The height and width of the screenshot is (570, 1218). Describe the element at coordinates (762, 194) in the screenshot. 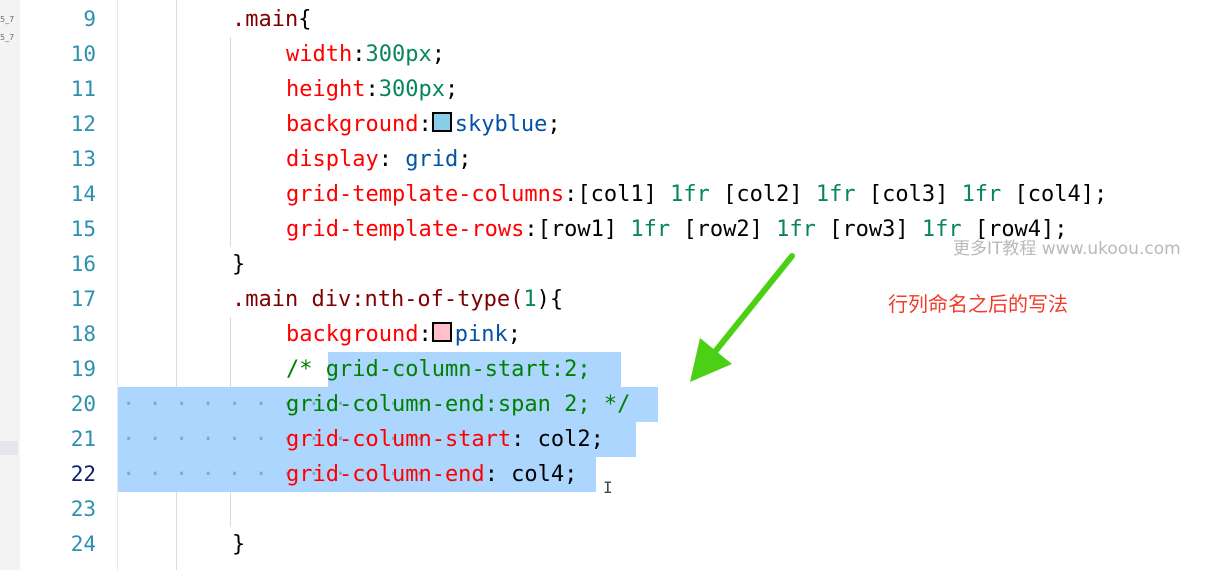

I see `css-value-part: [col2]` at that location.